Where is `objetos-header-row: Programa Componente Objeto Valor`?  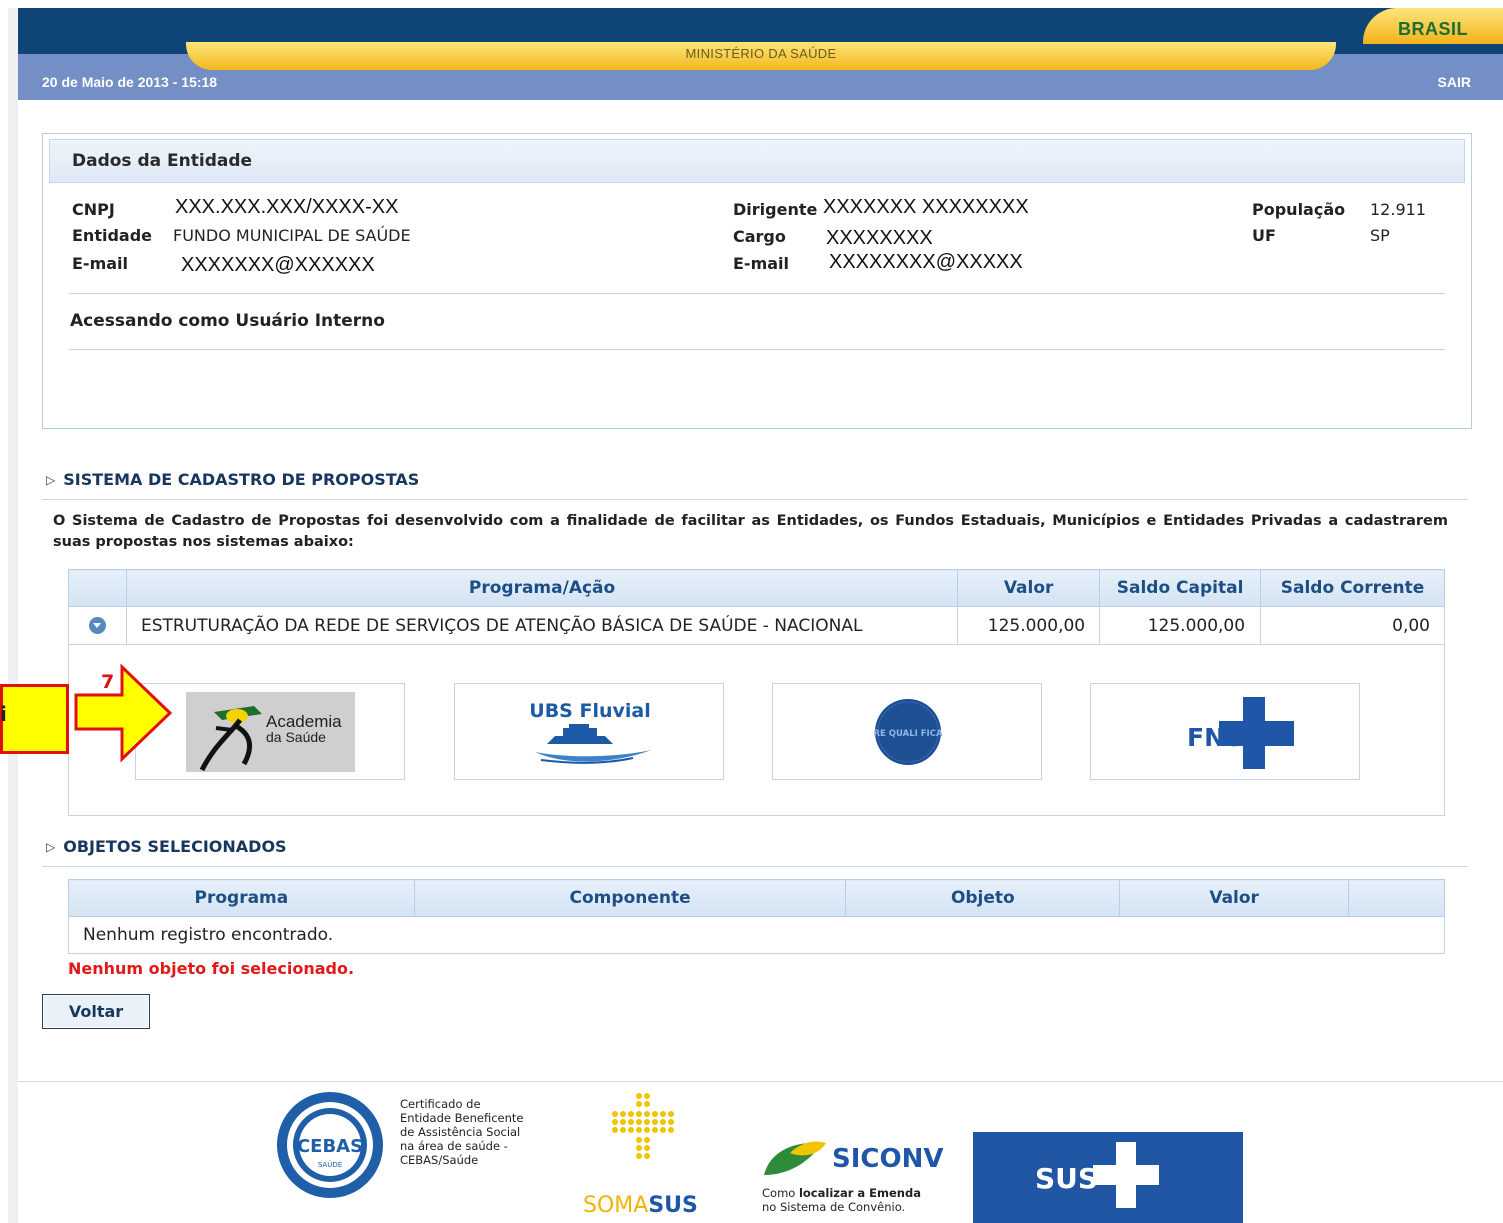 objetos-header-row: Programa Componente Objeto Valor is located at coordinates (756, 898).